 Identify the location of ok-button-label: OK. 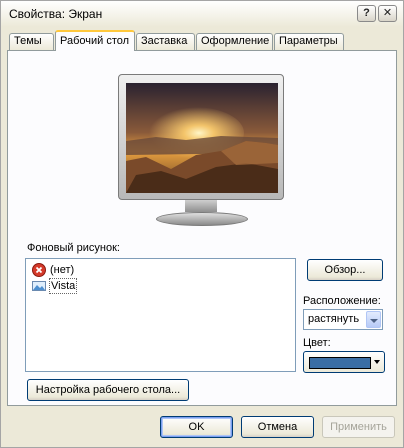
(196, 427).